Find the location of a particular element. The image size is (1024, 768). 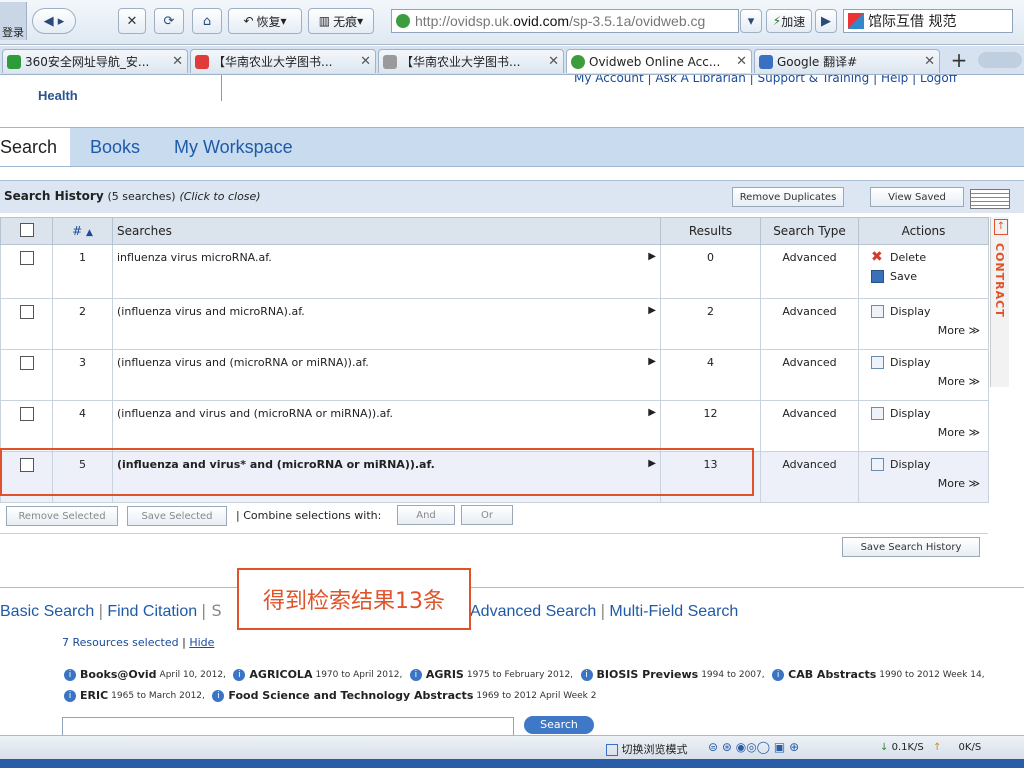

new-tab-button: + is located at coordinates (959, 60).